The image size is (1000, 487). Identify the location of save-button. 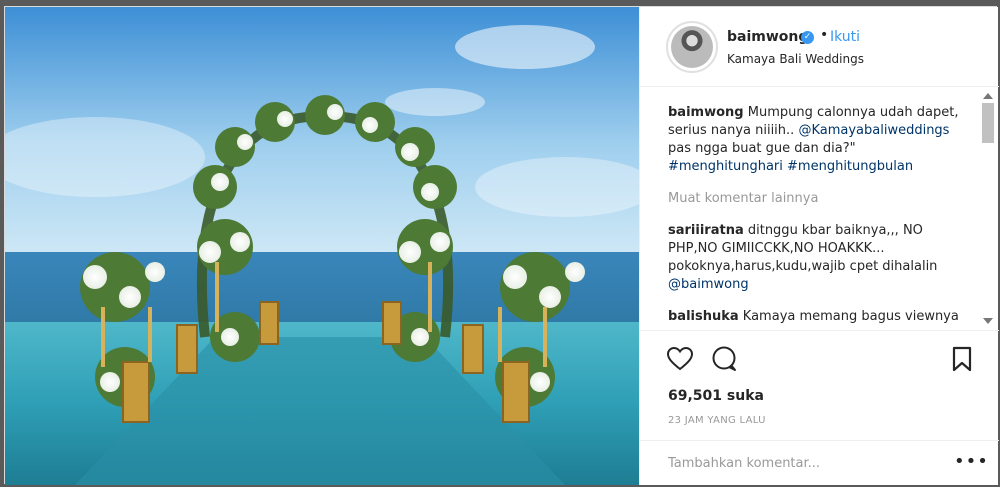
(962, 359).